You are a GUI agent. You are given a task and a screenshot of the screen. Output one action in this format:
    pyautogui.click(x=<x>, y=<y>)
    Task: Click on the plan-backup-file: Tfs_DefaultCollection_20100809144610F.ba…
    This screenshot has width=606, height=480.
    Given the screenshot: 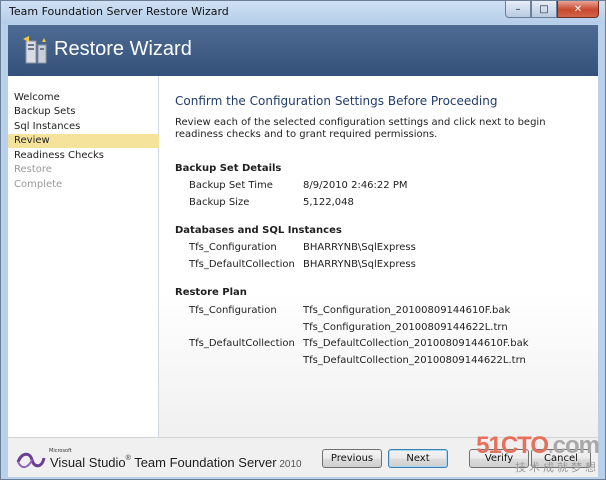 What is the action you would take?
    pyautogui.click(x=416, y=343)
    